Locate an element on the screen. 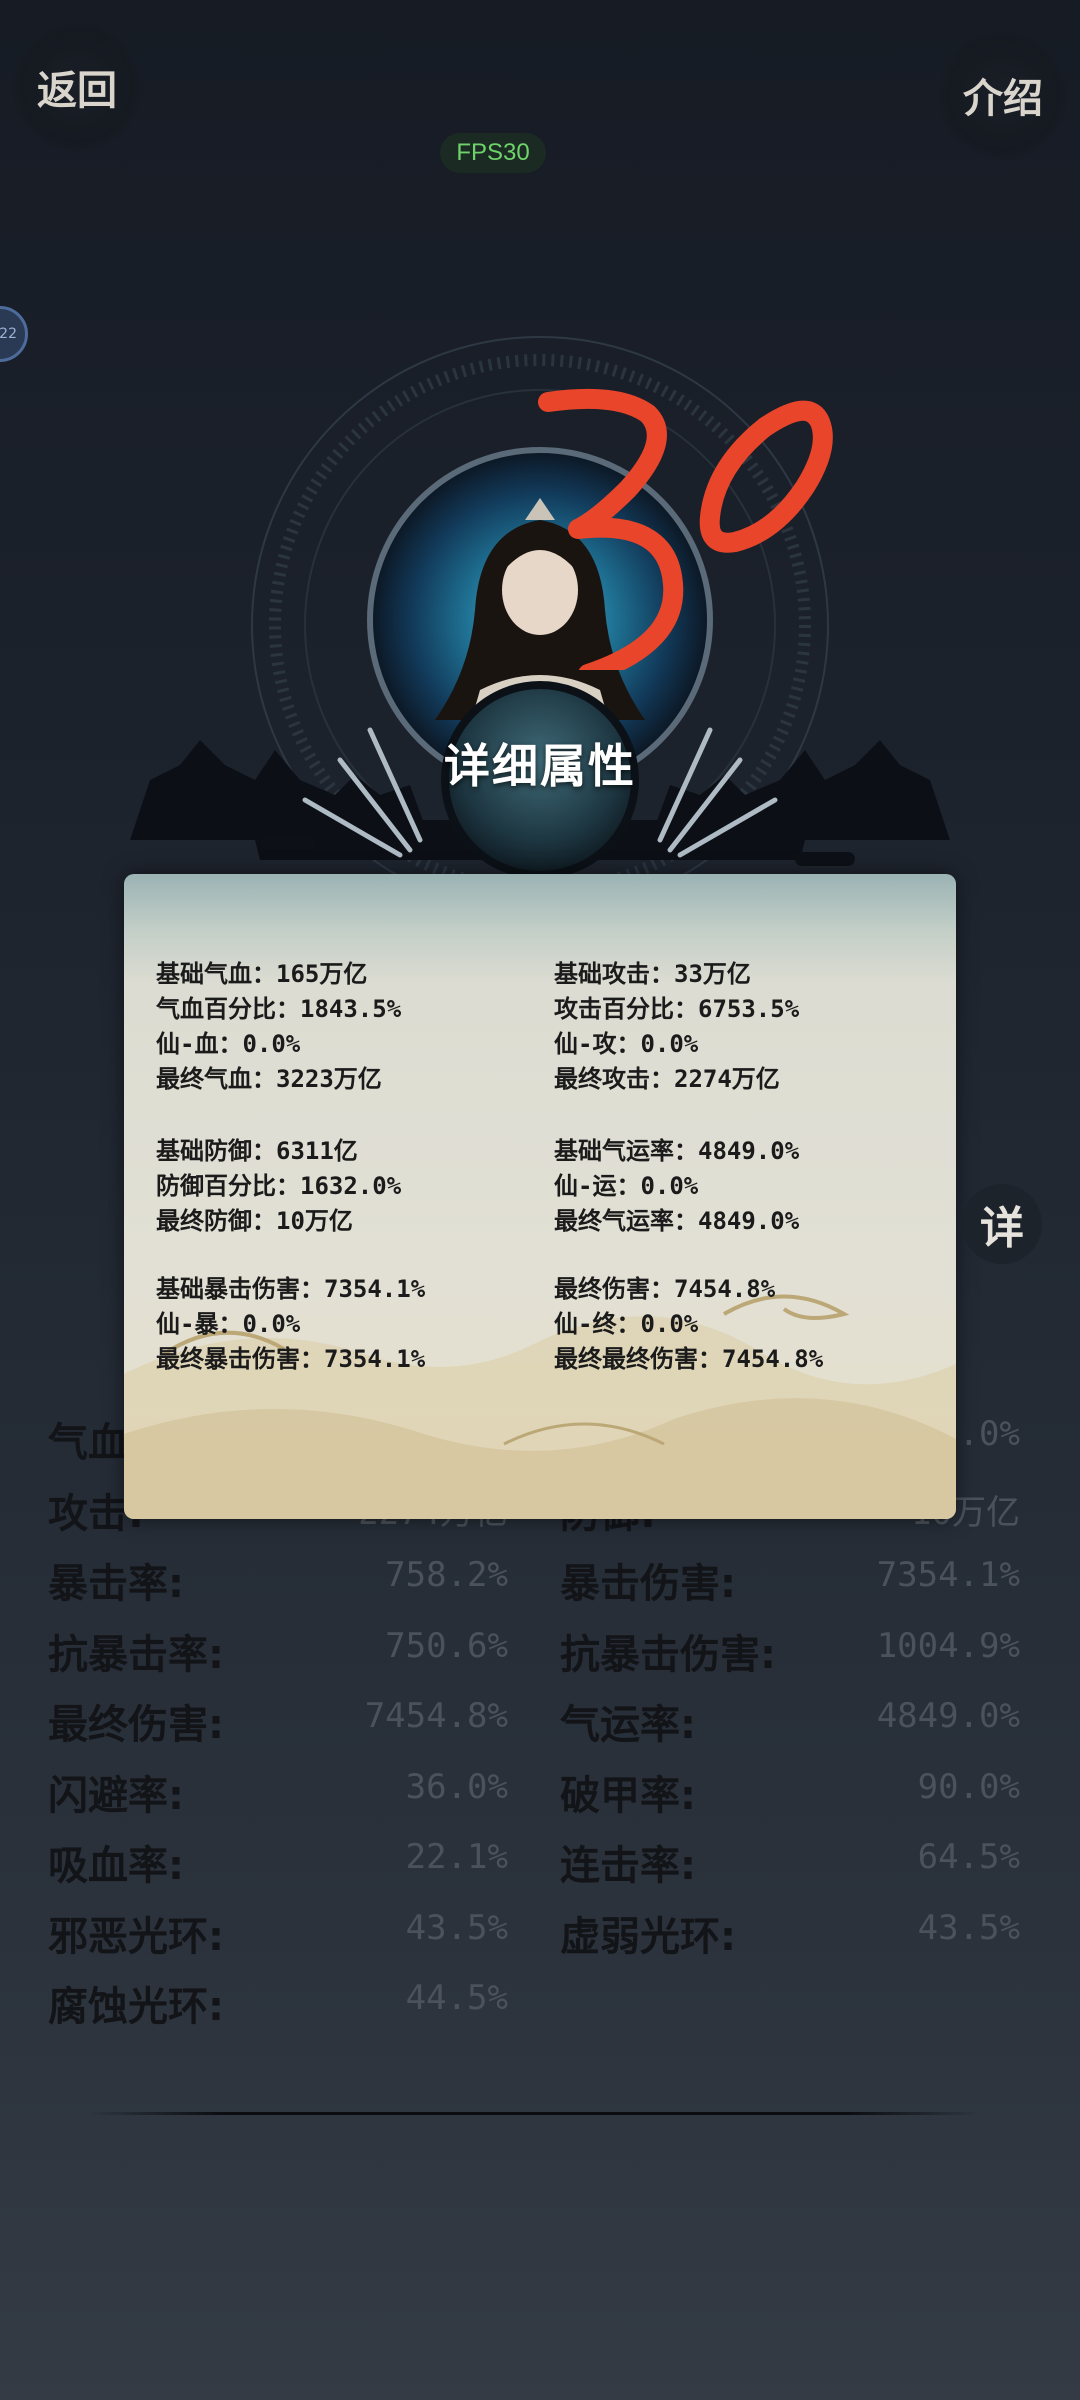 This screenshot has width=1080, height=2400. attribute-line: 基础攻击：33万亿 is located at coordinates (652, 974).